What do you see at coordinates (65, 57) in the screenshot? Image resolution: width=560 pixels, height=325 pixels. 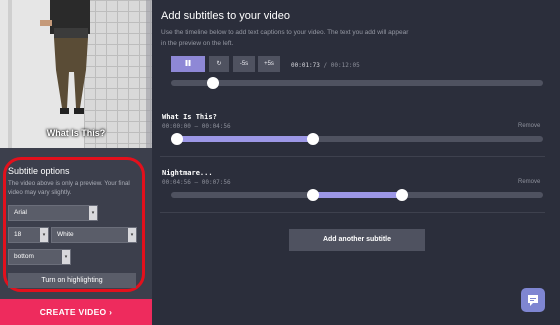 I see `person-figure` at bounding box center [65, 57].